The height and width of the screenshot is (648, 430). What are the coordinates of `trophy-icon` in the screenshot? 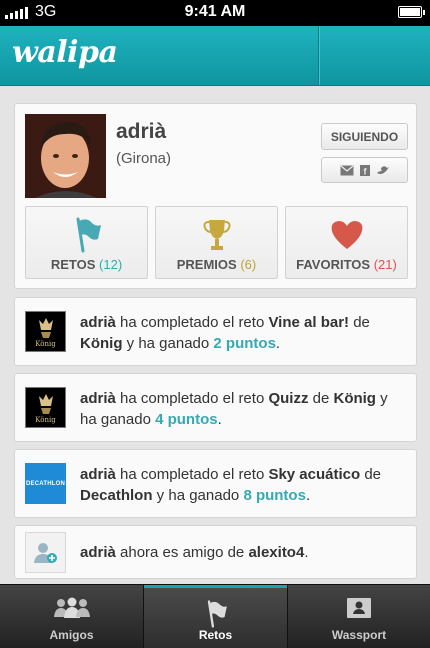 It's located at (216, 235).